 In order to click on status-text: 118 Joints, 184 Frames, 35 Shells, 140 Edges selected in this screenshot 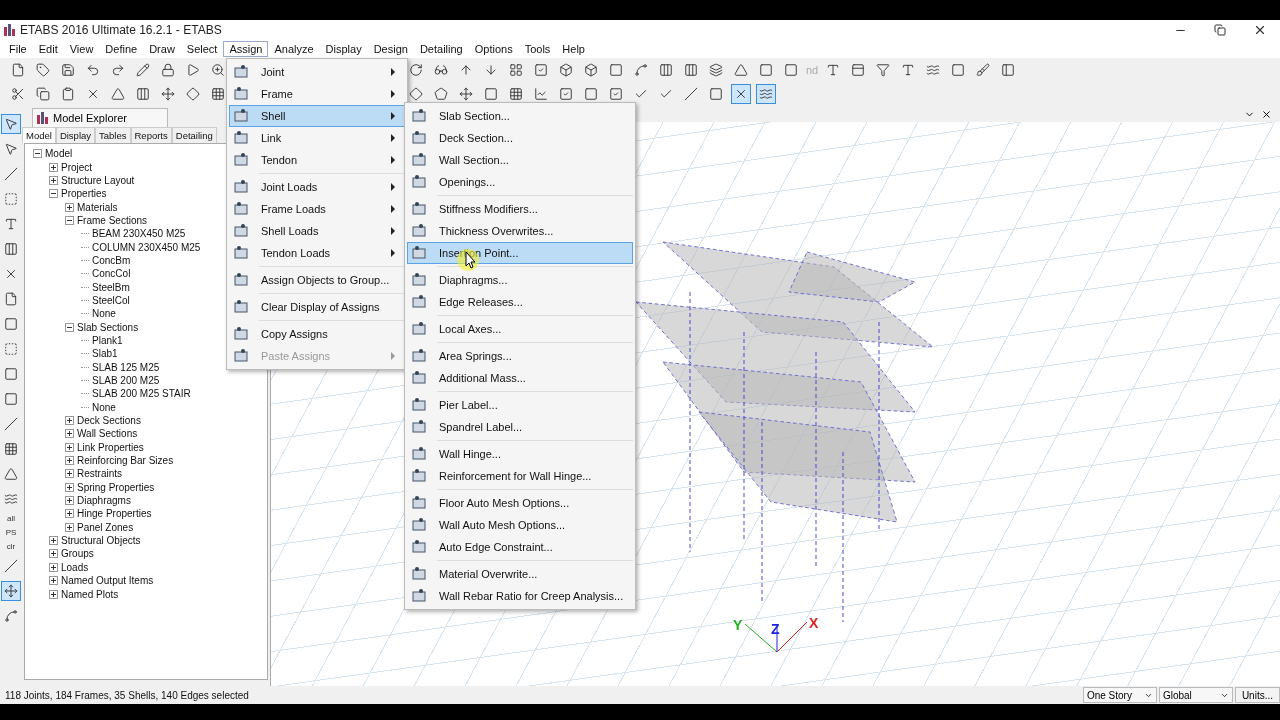, I will do `click(127, 695)`.